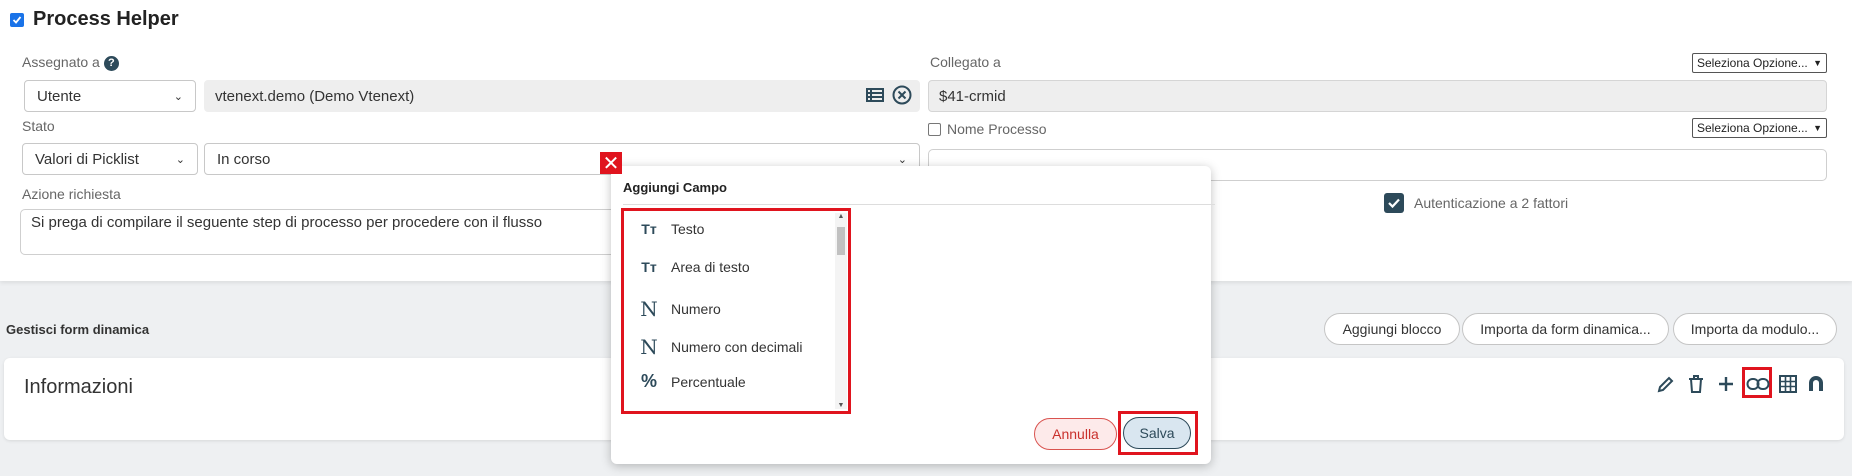 The width and height of the screenshot is (1852, 476). What do you see at coordinates (875, 97) in the screenshot?
I see `list-icon` at bounding box center [875, 97].